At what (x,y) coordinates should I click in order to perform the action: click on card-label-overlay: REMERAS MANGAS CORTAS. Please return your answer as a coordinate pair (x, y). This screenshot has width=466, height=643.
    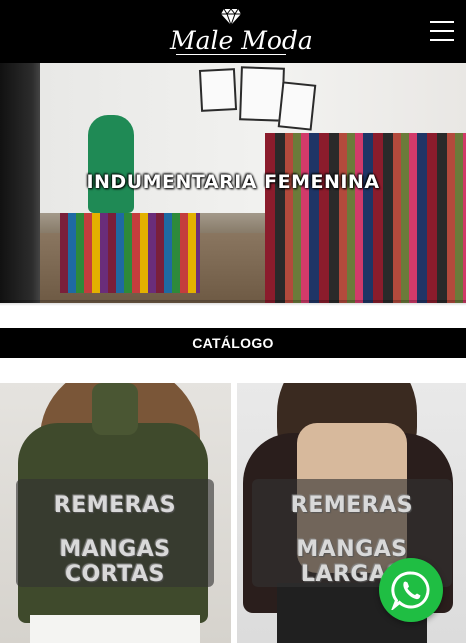
    Looking at the image, I should click on (115, 533).